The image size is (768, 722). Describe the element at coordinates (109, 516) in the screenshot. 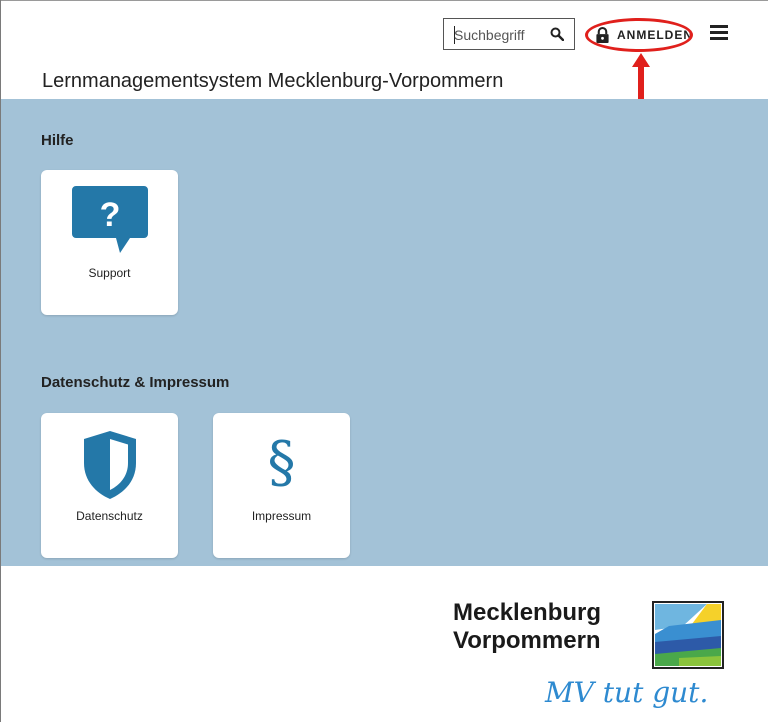

I see `tile-label-datenschutz: Datenschutz` at that location.